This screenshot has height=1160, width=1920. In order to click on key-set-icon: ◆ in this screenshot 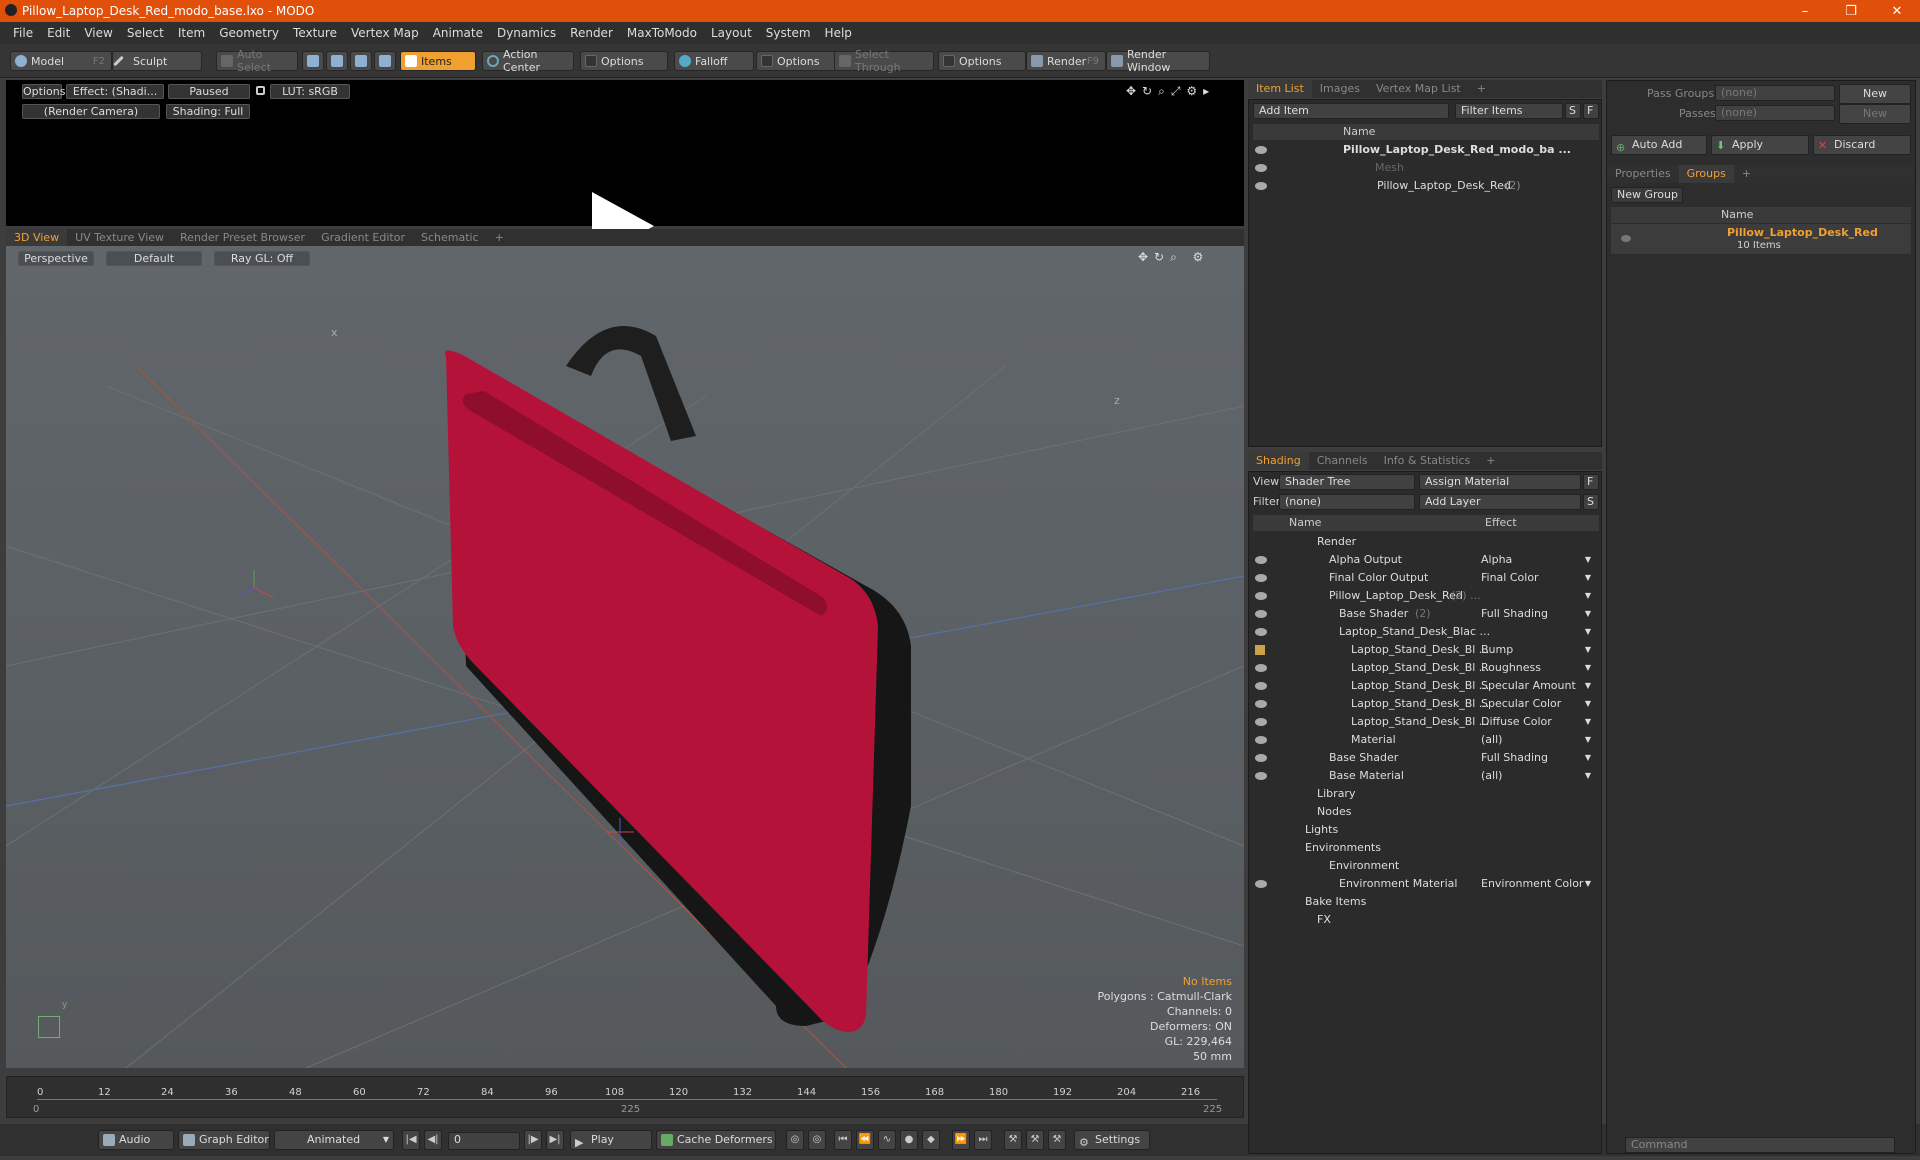, I will do `click(931, 1140)`.